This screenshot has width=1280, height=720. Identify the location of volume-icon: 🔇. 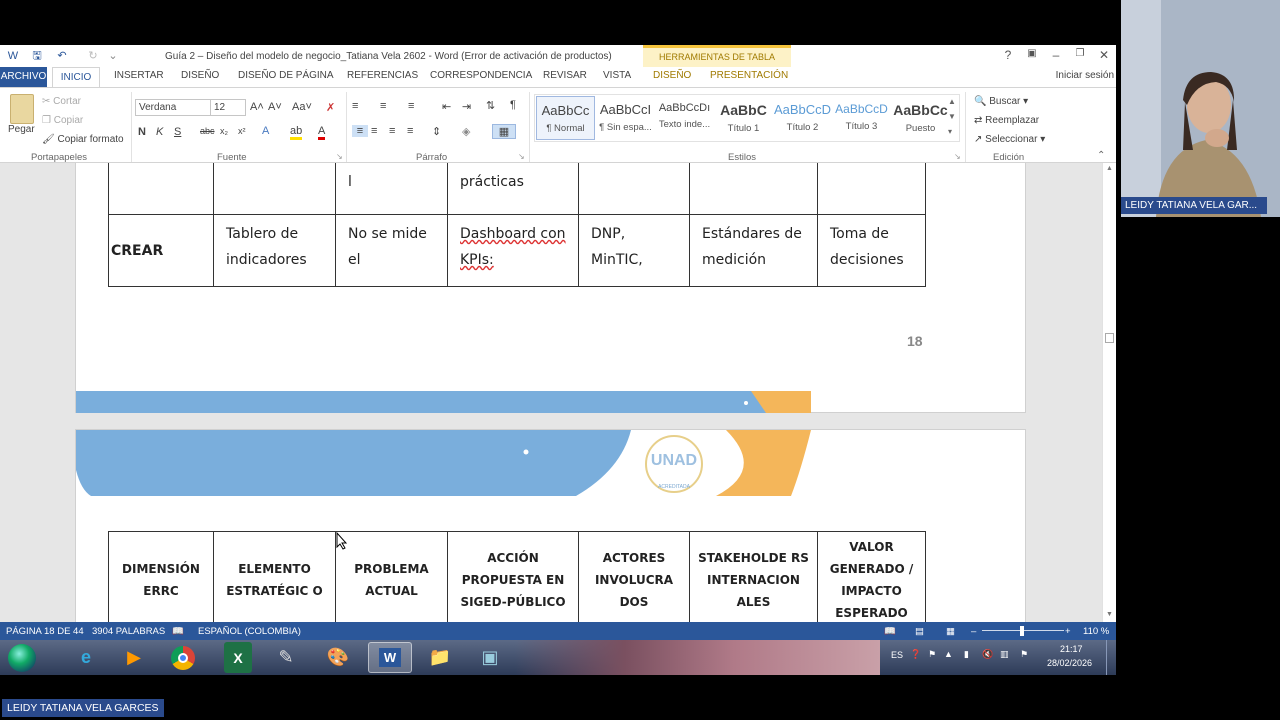
(987, 654).